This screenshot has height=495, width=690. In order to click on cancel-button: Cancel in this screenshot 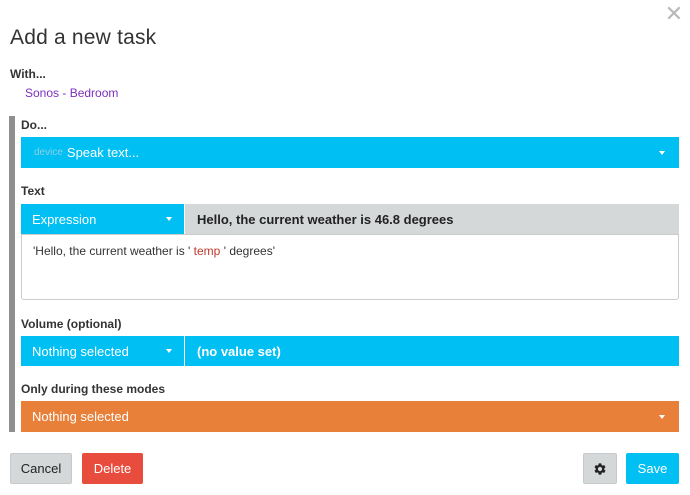, I will do `click(41, 468)`.